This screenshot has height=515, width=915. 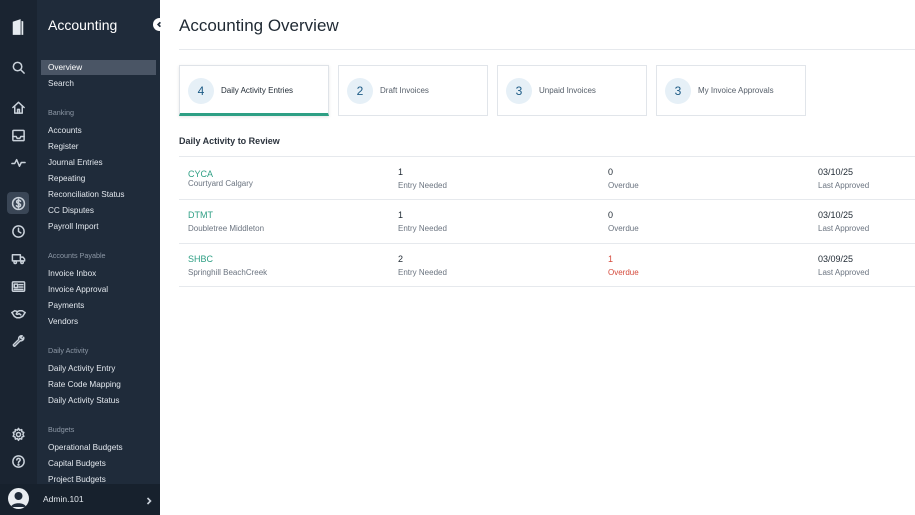 What do you see at coordinates (98, 368) in the screenshot?
I see `sidebar-item-daily-activity-entry: Daily Activity Entry` at bounding box center [98, 368].